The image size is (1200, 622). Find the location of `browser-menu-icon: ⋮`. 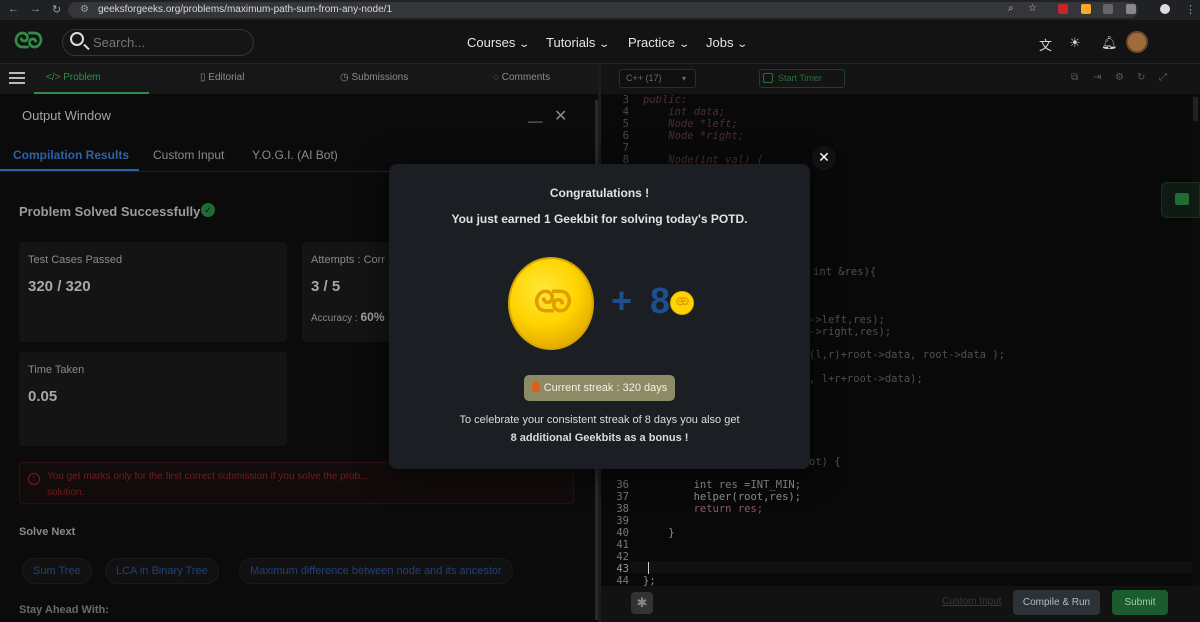

browser-menu-icon: ⋮ is located at coordinates (1190, 9).